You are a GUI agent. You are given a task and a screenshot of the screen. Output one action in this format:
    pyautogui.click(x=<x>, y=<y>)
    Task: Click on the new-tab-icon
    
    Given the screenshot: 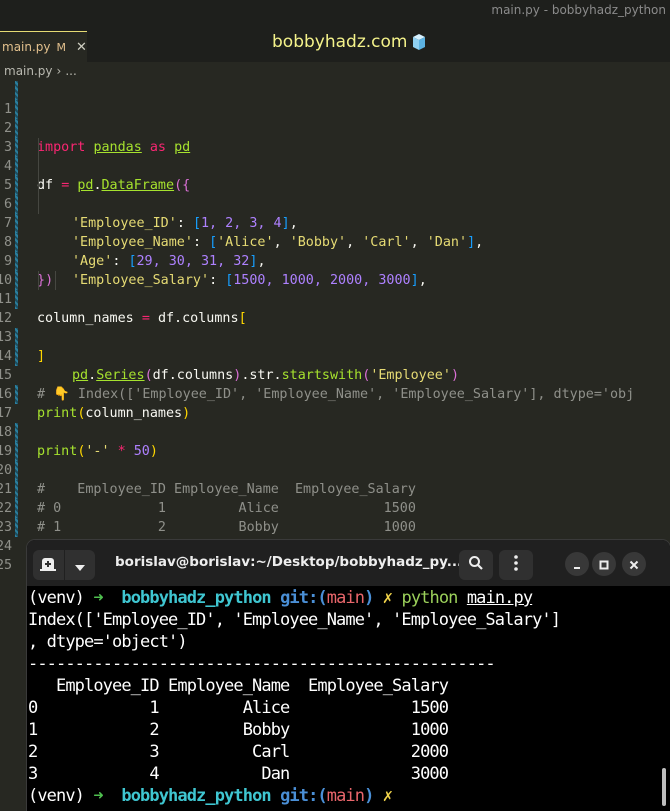 What is the action you would take?
    pyautogui.click(x=48, y=565)
    